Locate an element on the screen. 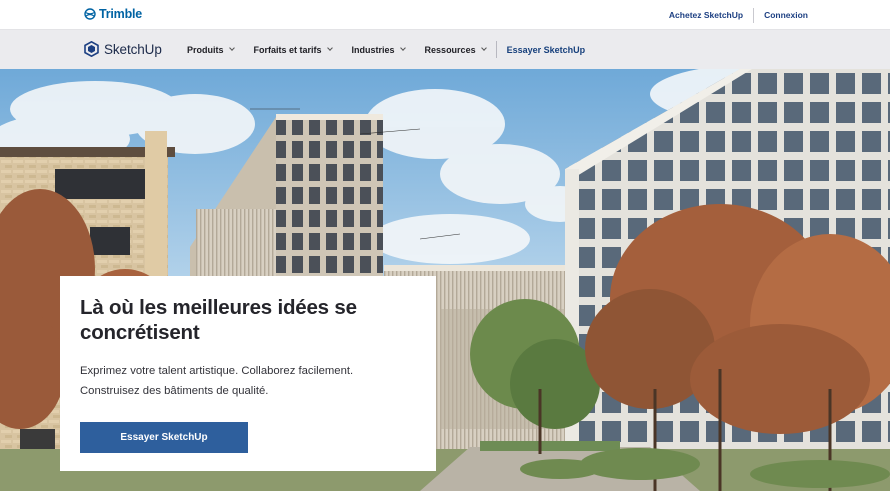 Image resolution: width=890 pixels, height=491 pixels. buy-sketchup-link: Achetez SketchUp is located at coordinates (706, 15).